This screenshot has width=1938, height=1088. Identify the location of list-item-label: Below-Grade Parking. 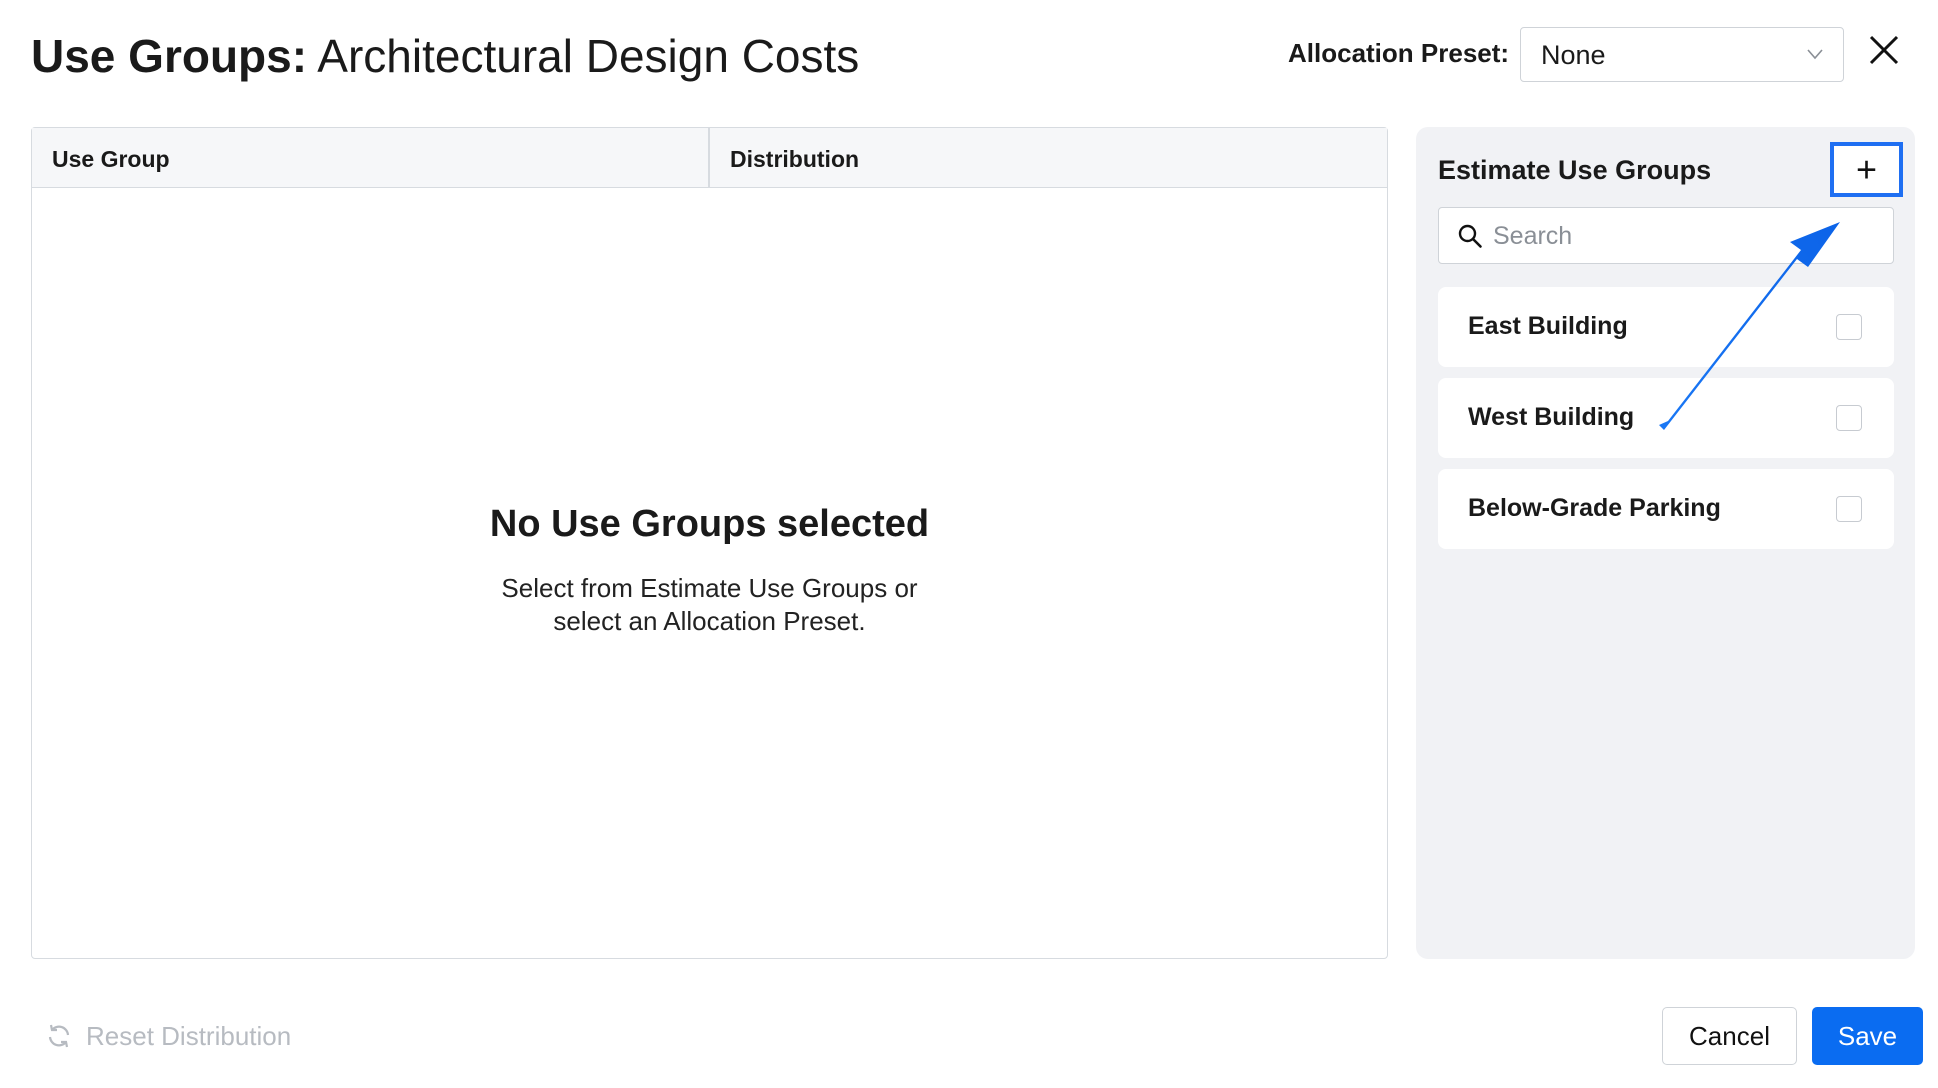
(1594, 508).